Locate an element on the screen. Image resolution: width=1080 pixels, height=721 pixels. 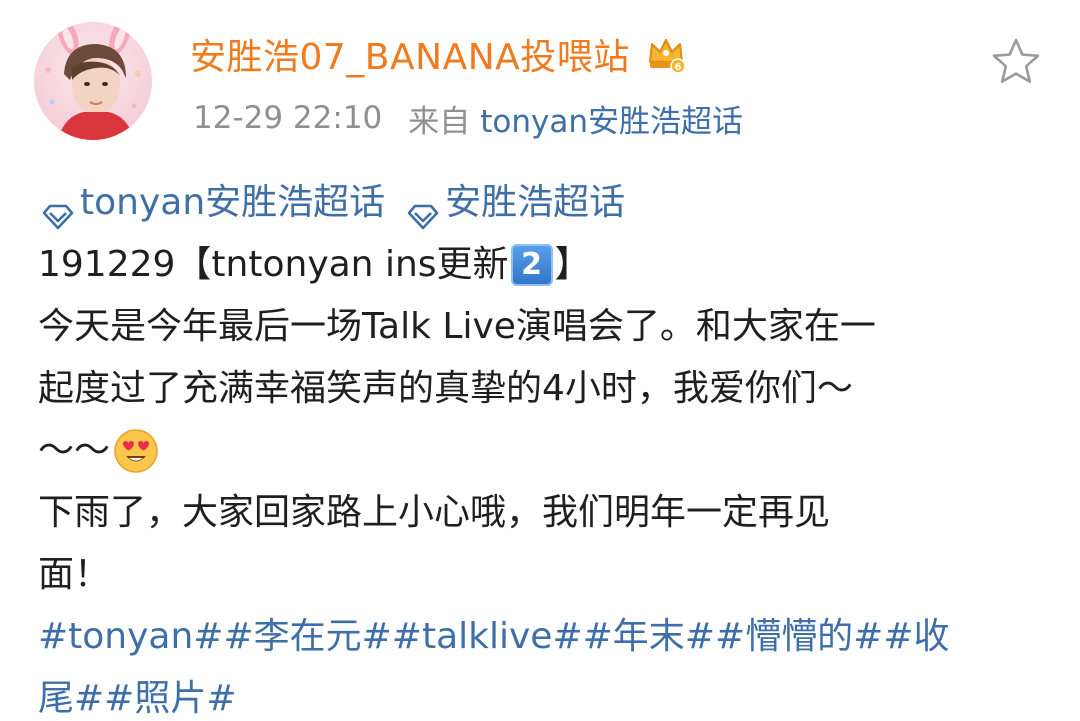
source-link: tonyan安胜浩超话 is located at coordinates (611, 118).